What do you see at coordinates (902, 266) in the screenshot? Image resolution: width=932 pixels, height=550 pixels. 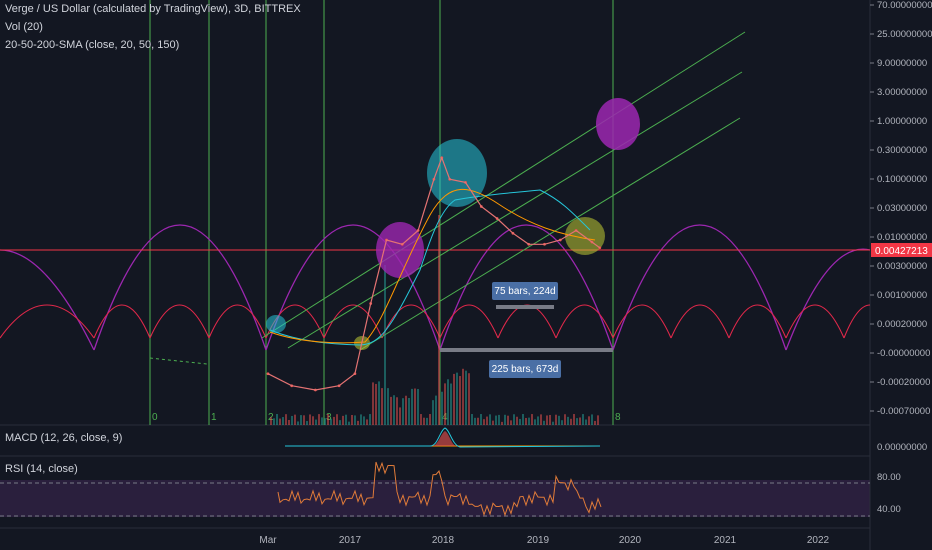 I see `price-axis-tick: 0.00300000` at bounding box center [902, 266].